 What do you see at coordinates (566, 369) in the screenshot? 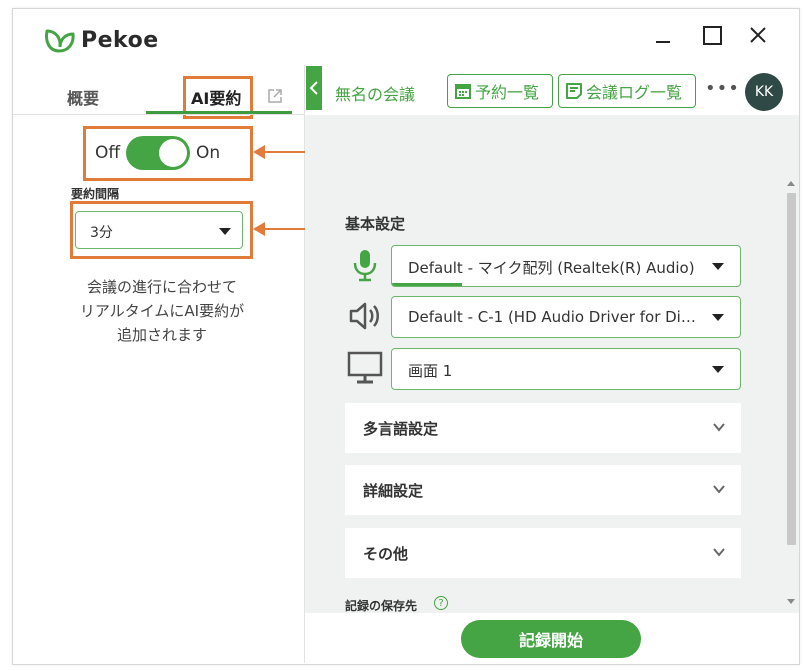
I see `screen-select: 画面 1` at bounding box center [566, 369].